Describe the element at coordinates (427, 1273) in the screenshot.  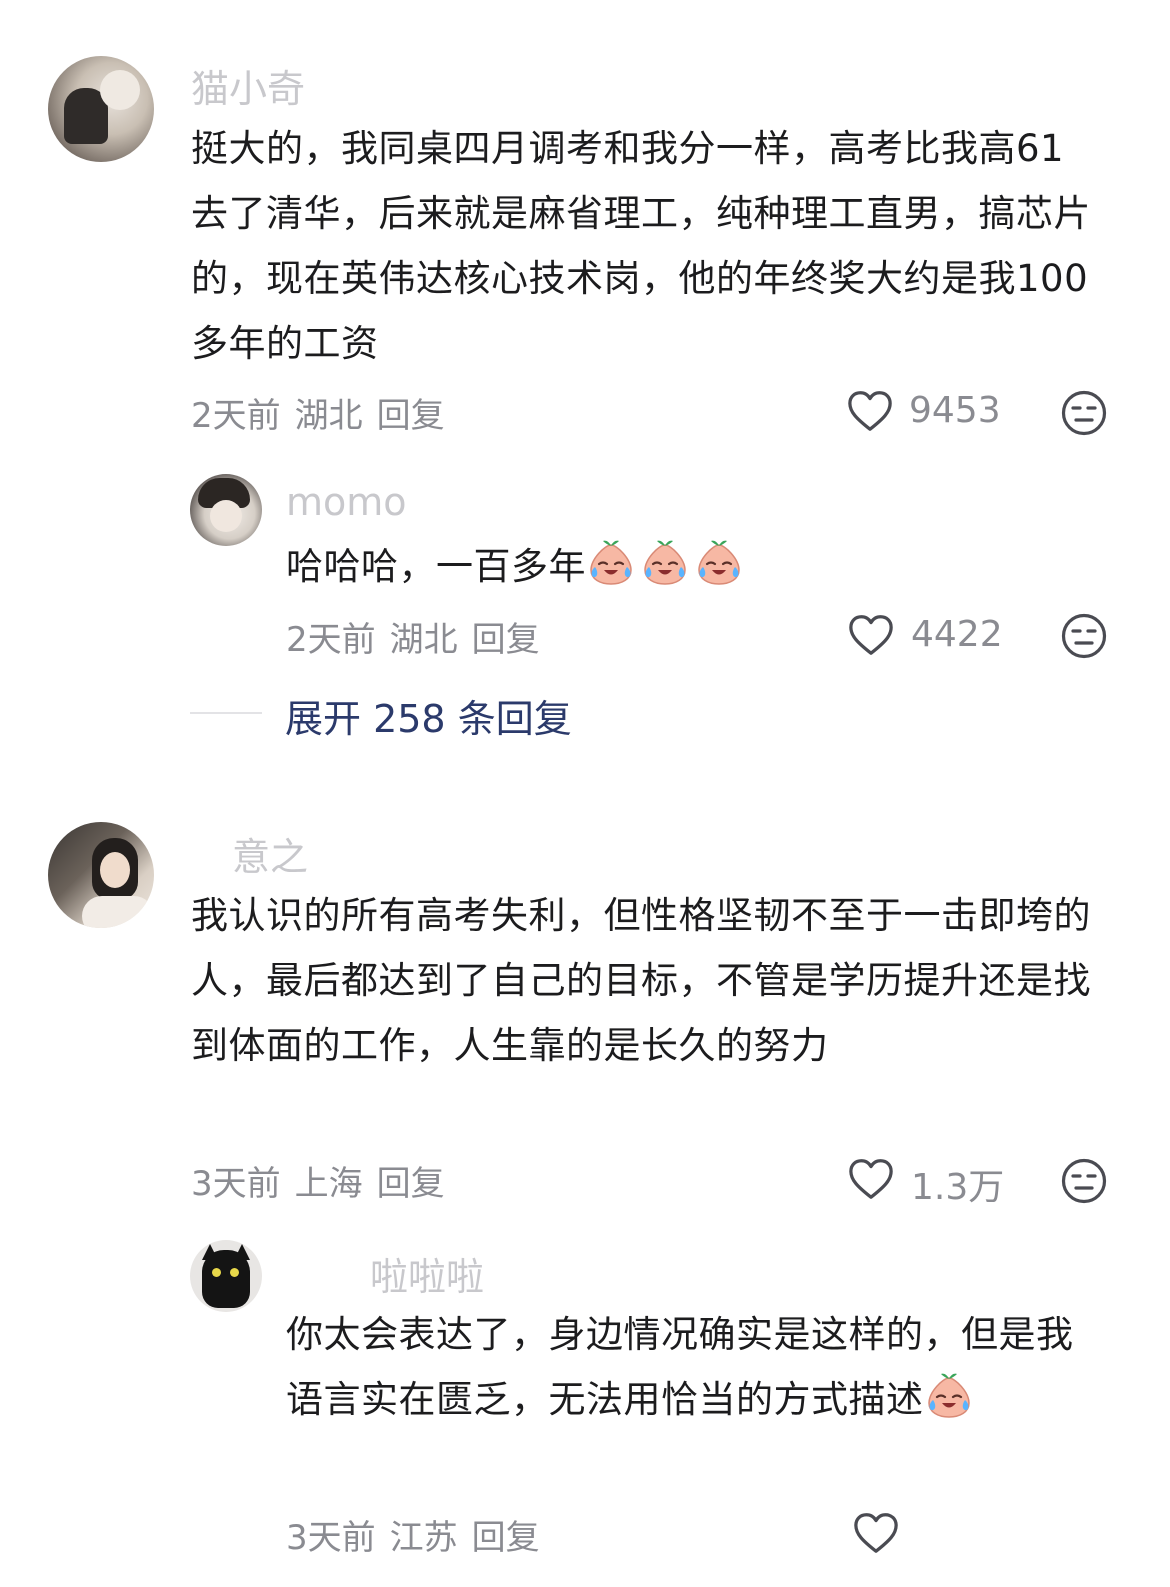
I see `username: 啦啦啦` at that location.